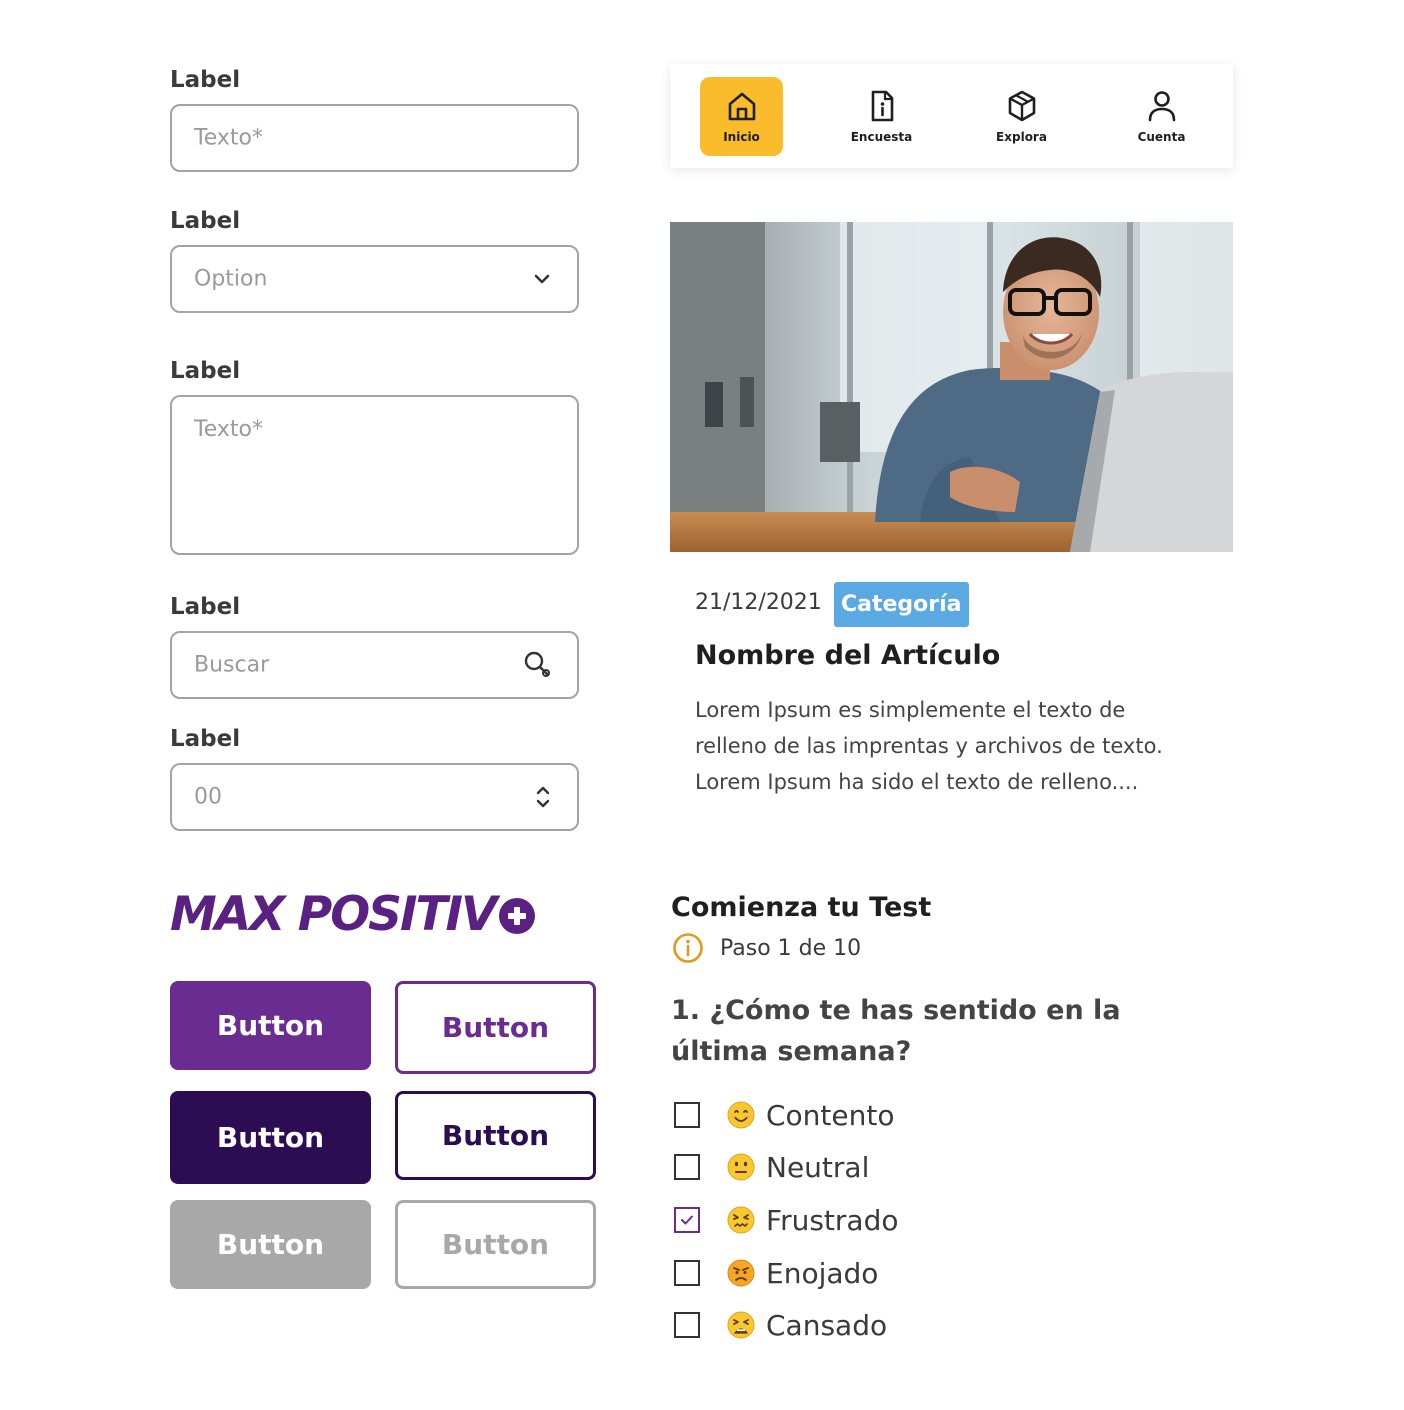 Image resolution: width=1404 pixels, height=1410 pixels. I want to click on document-info-icon, so click(882, 106).